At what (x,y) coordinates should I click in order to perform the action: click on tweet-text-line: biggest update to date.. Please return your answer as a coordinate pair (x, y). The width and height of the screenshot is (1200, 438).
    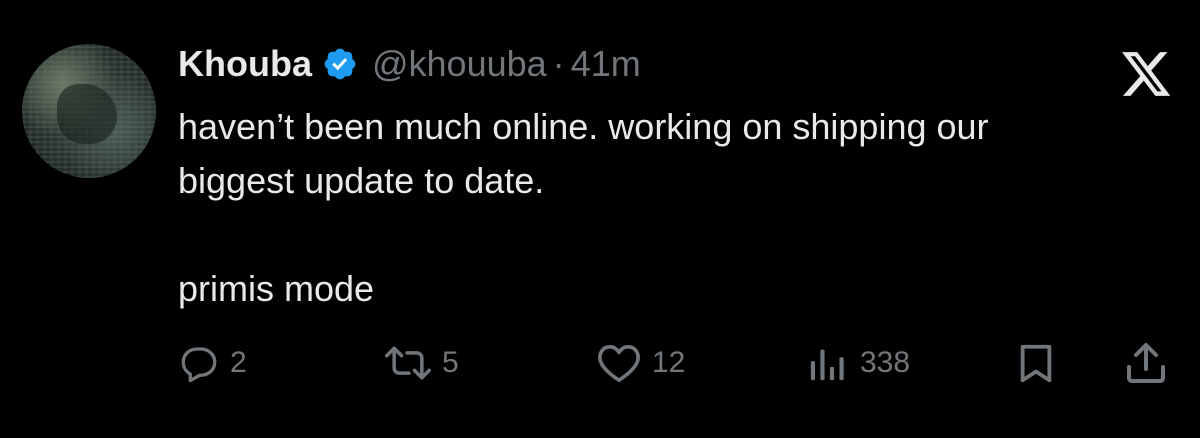
    Looking at the image, I should click on (361, 180).